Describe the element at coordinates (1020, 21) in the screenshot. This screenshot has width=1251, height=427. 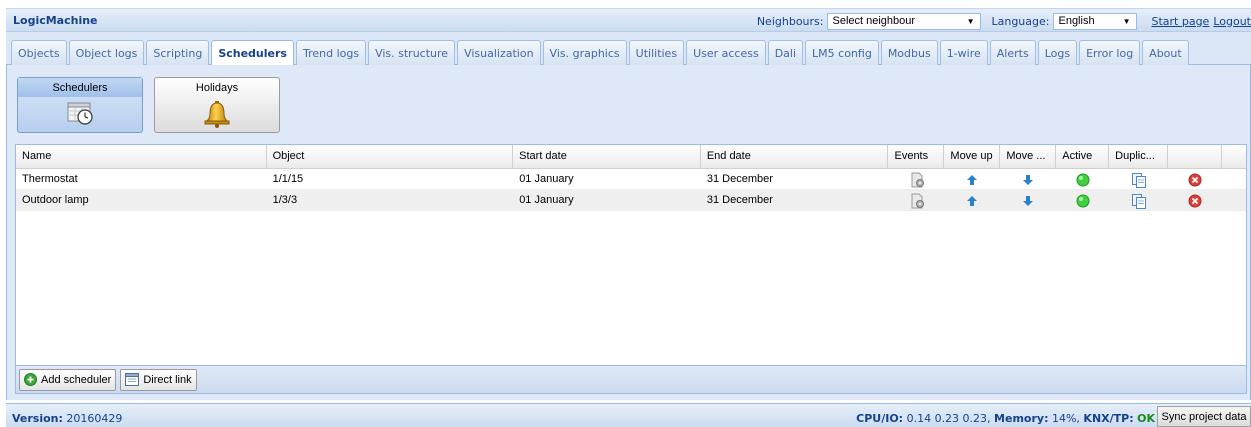
I see `language-label: Language:` at that location.